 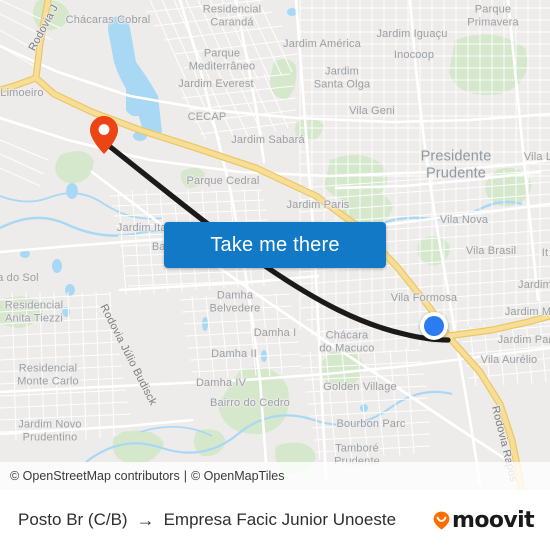 What do you see at coordinates (145, 519) in the screenshot?
I see `arrow-right-icon: →` at bounding box center [145, 519].